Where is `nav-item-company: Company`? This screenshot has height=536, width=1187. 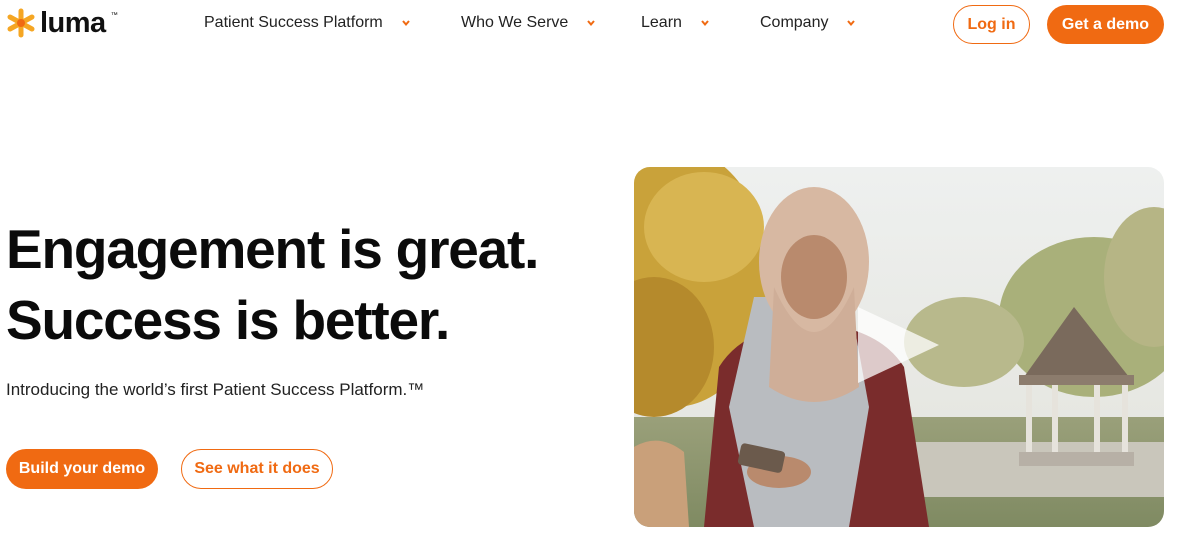 nav-item-company: Company is located at coordinates (808, 23).